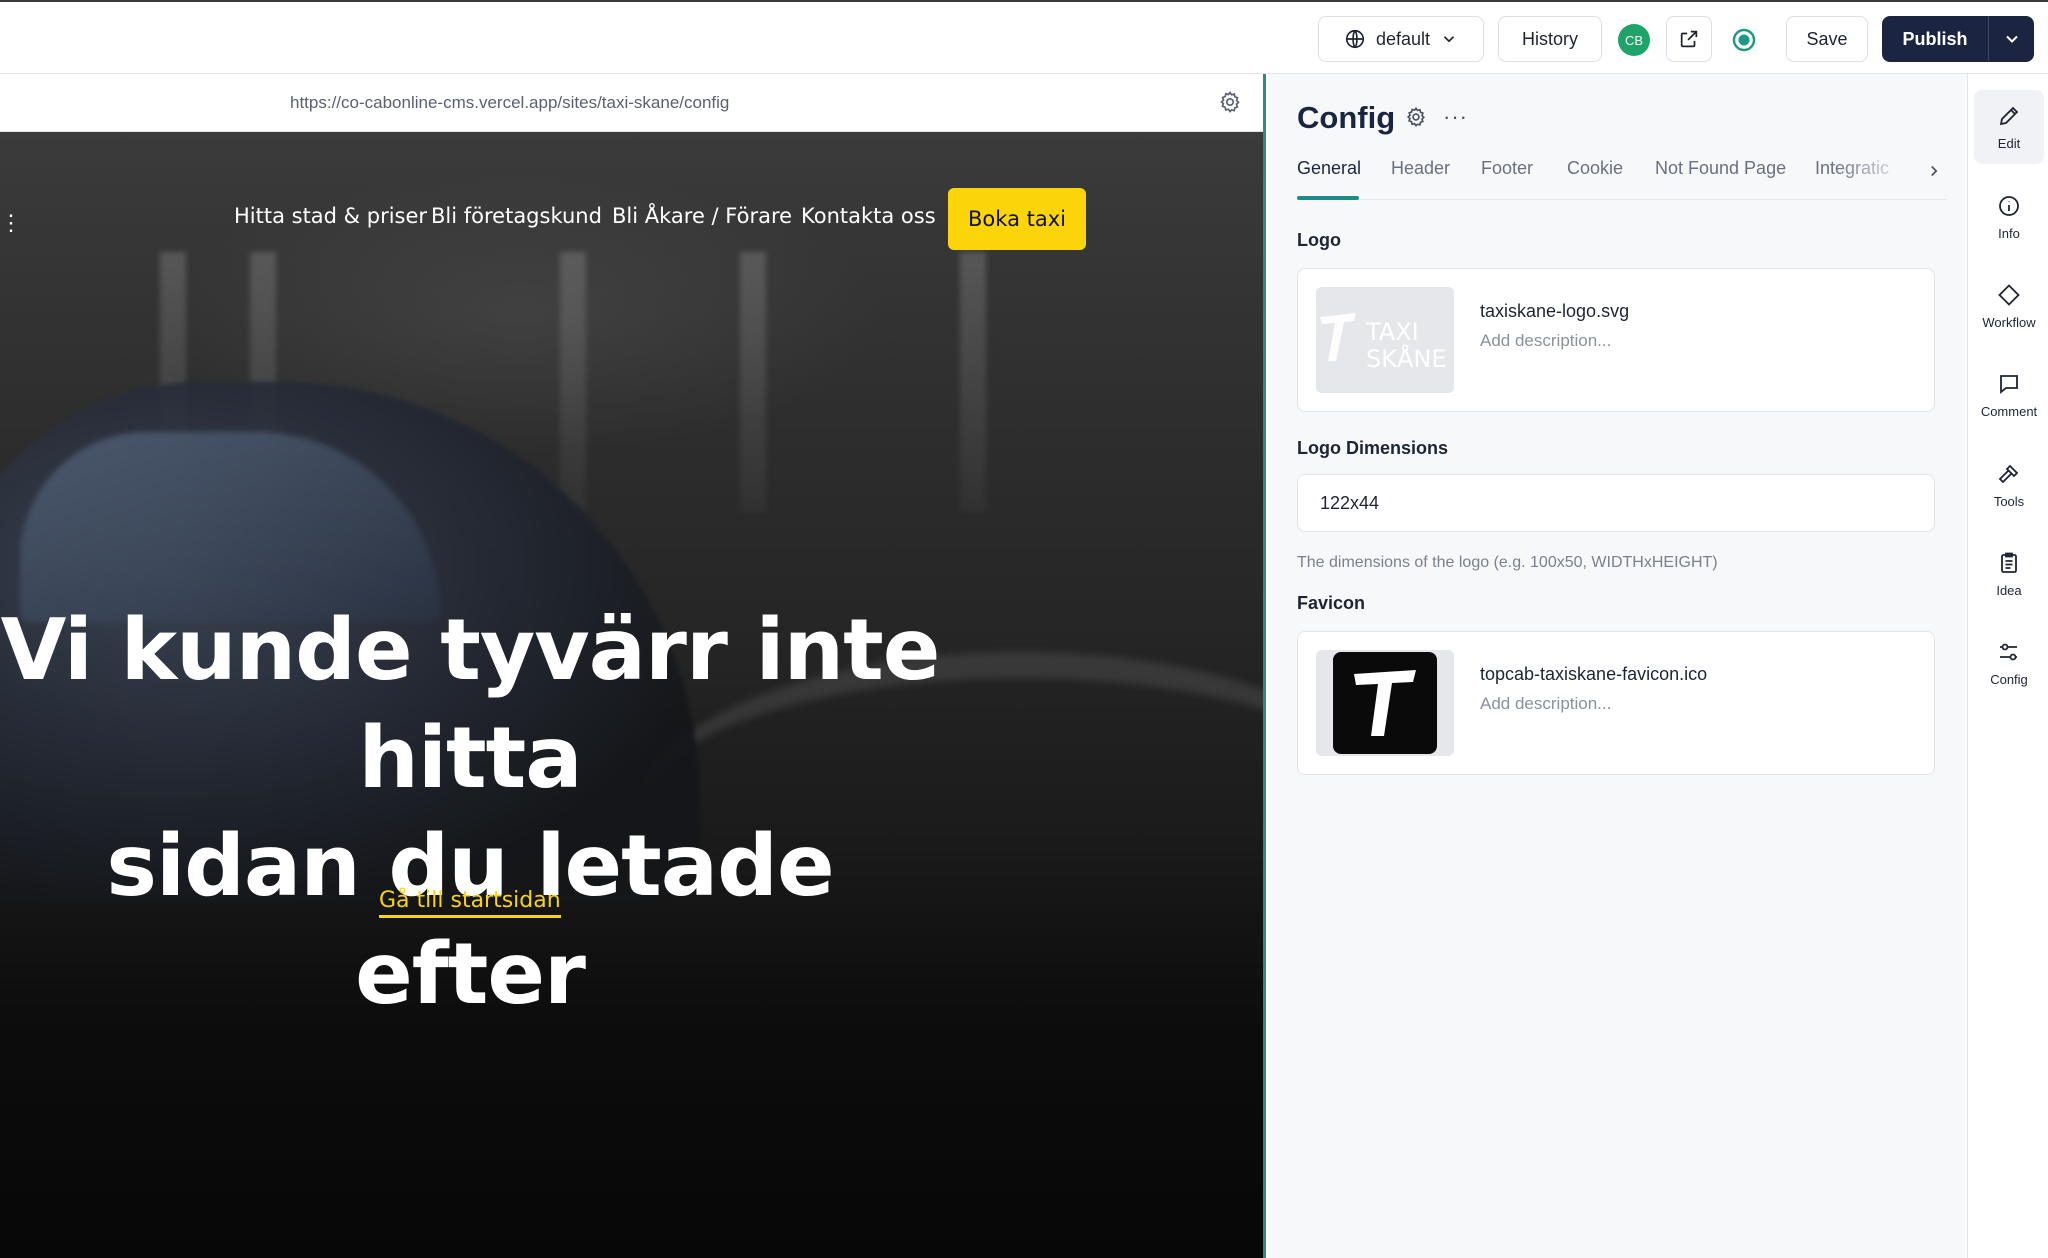 The height and width of the screenshot is (1258, 2048). Describe the element at coordinates (1720, 168) in the screenshot. I see `tab-not-found-page: Not Found Page` at that location.